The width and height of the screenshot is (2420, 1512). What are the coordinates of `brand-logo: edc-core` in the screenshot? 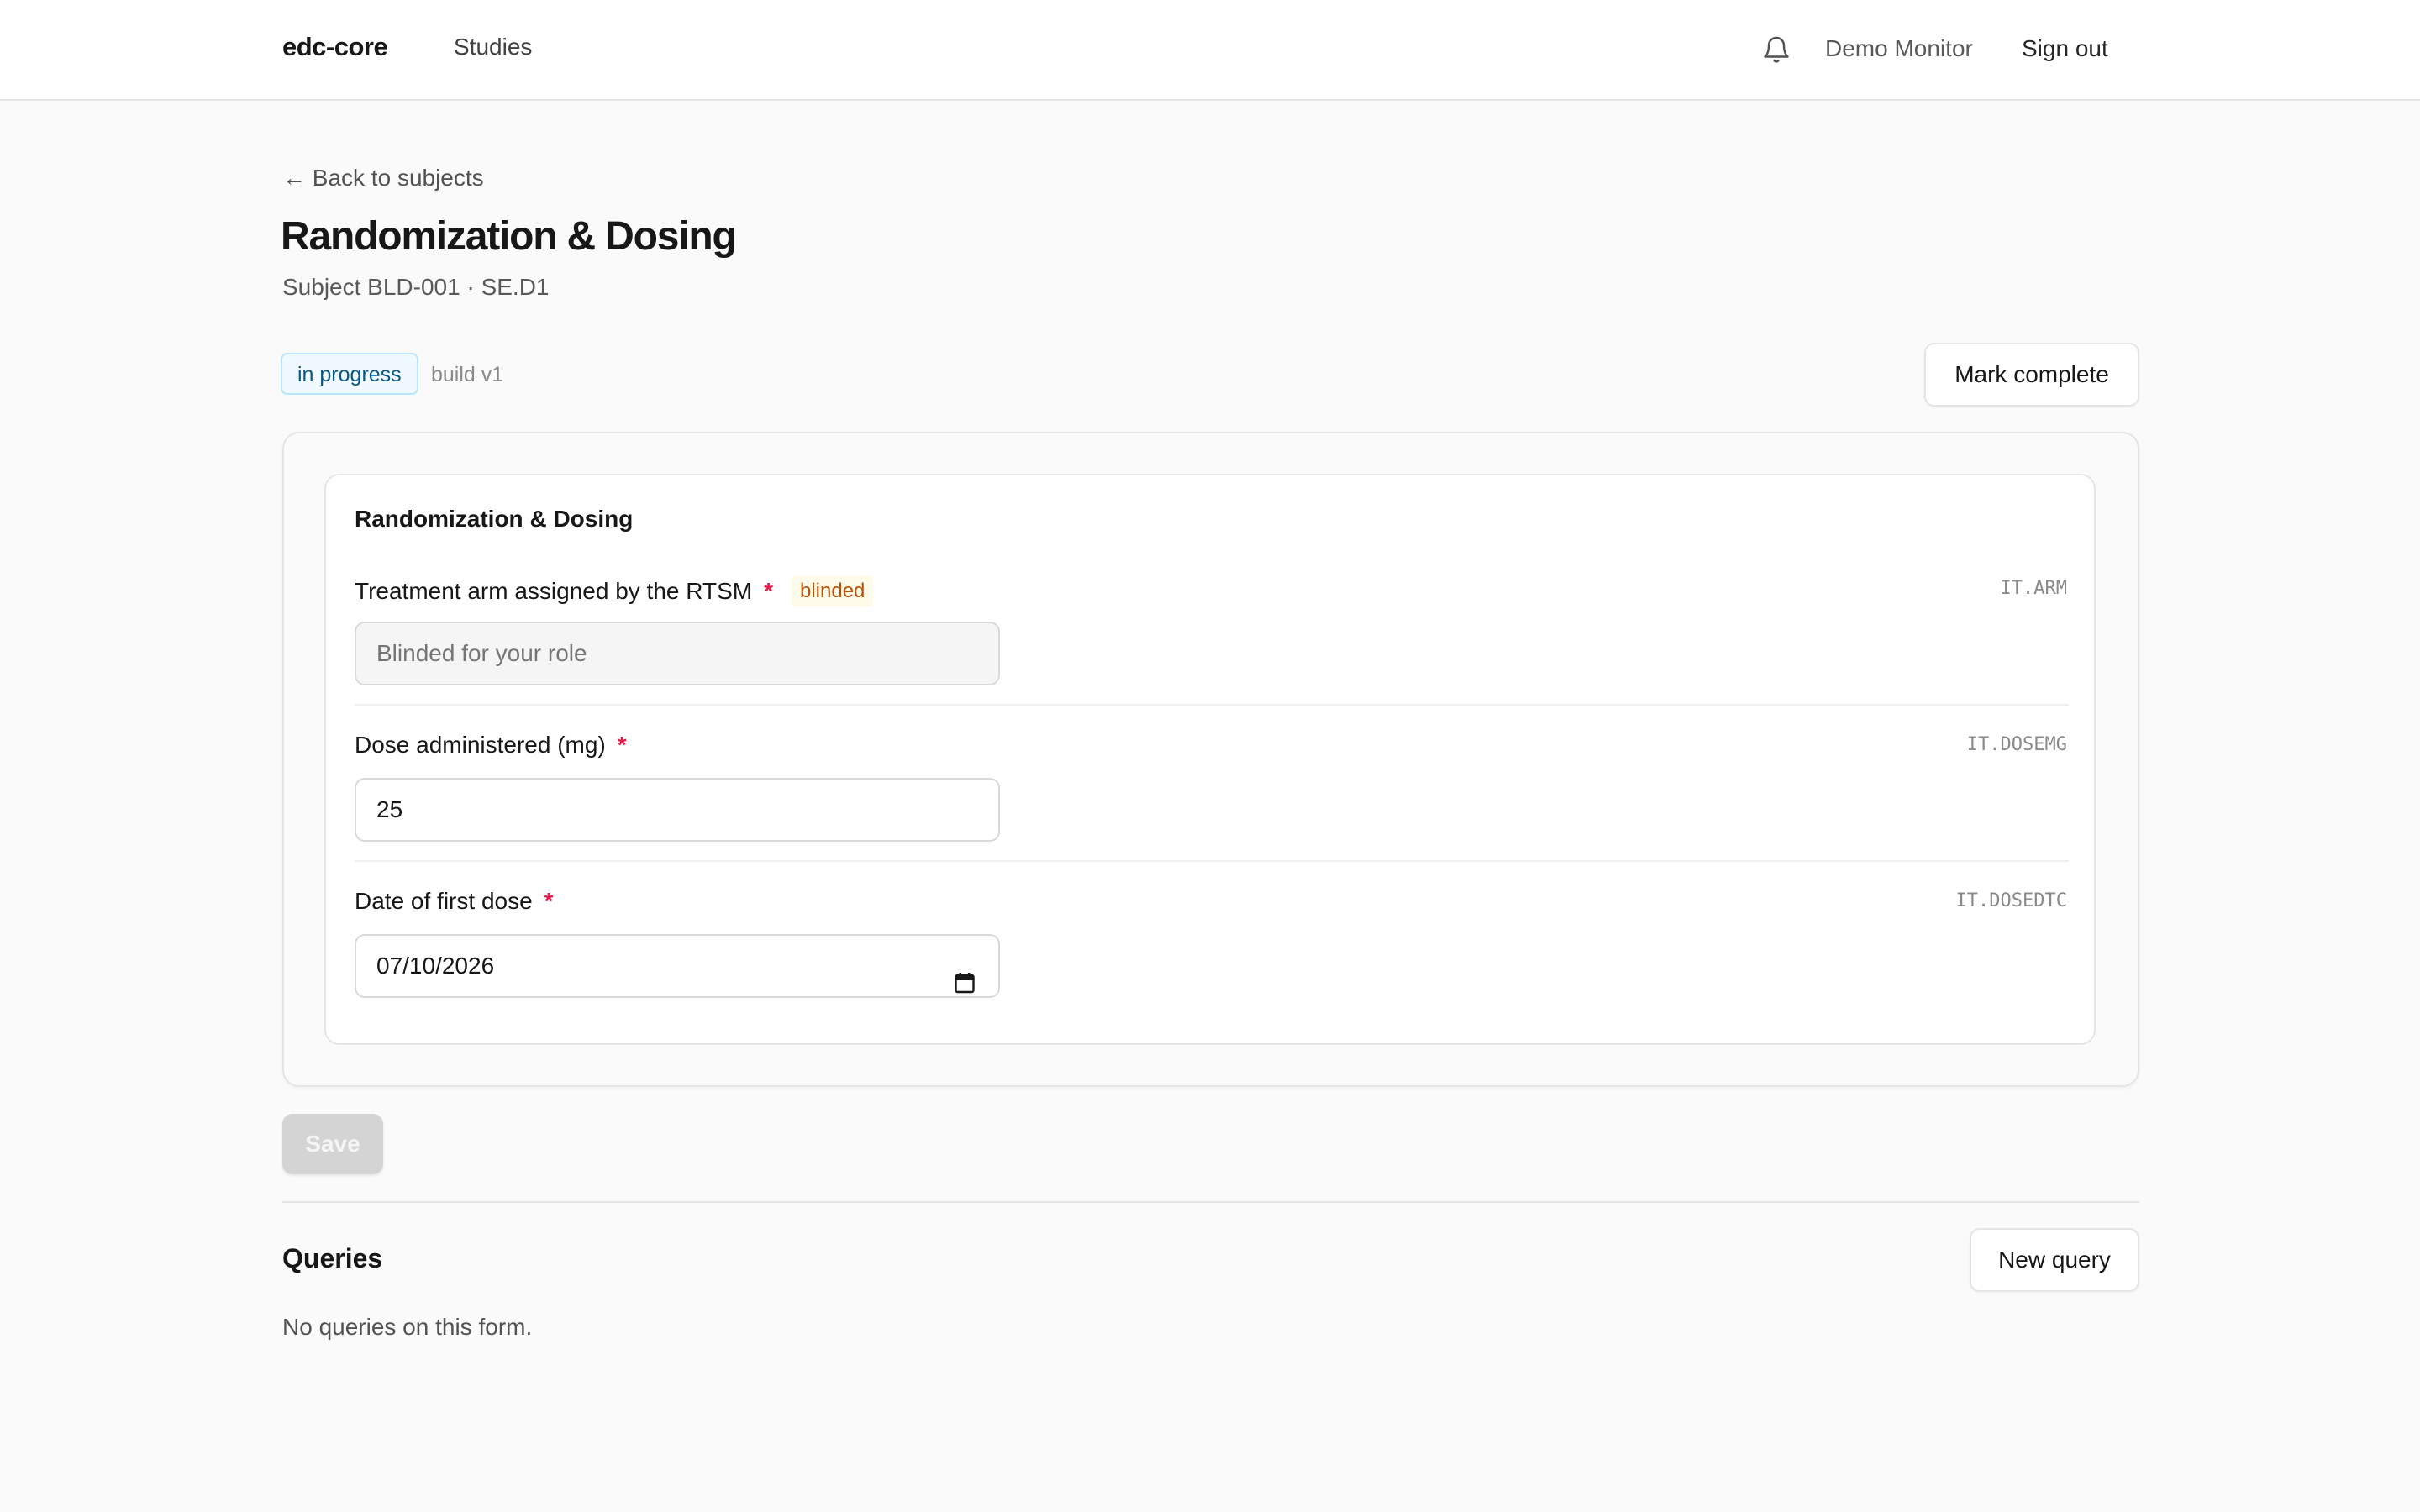 It's located at (335, 47).